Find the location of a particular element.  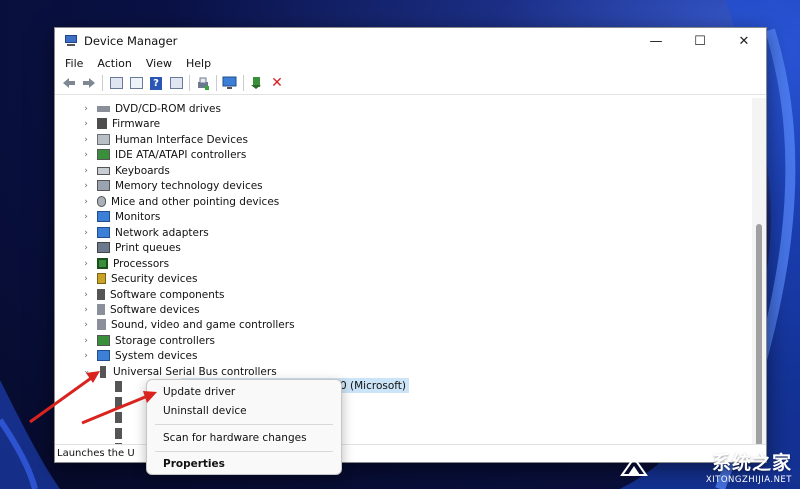

view-icon is located at coordinates (176, 83).